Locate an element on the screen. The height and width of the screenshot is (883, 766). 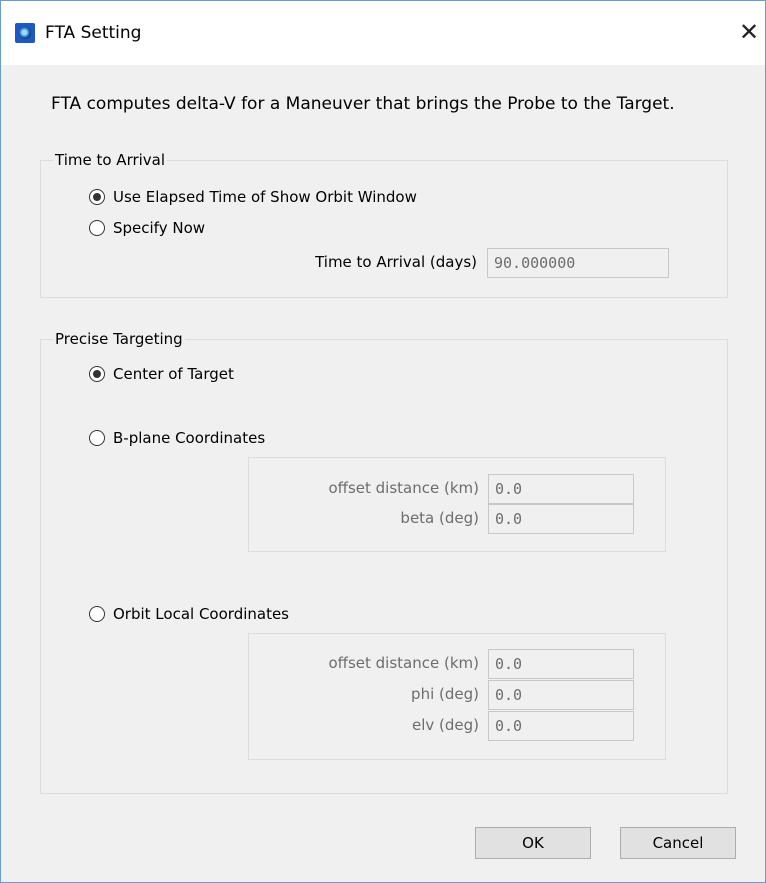
orbit-local-offset-field: 0.0 is located at coordinates (561, 664).